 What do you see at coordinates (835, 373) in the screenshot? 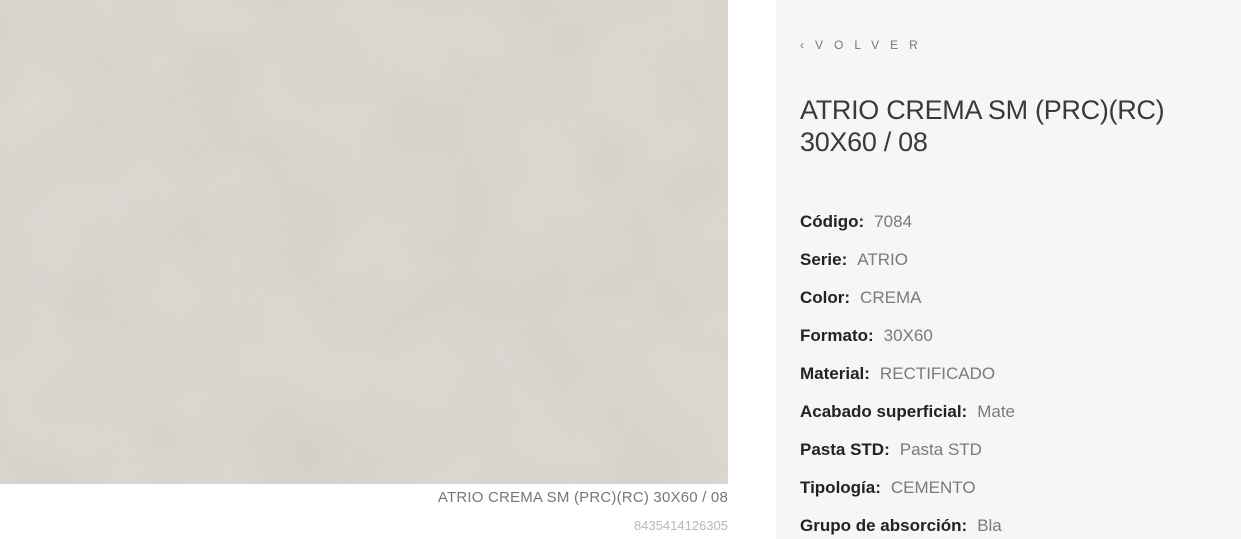
I see `spec-label: Material:` at bounding box center [835, 373].